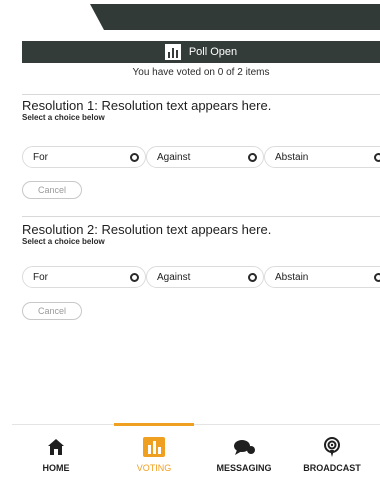 The image size is (380, 492). Describe the element at coordinates (235, 17) in the screenshot. I see `top-bar-strip` at that location.